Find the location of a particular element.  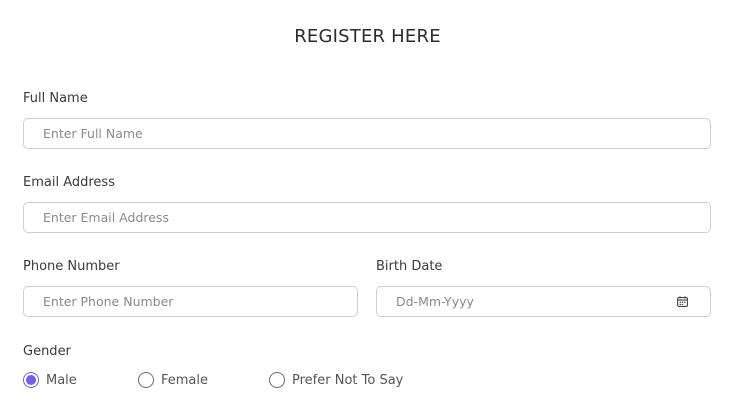

birth-date-field-container is located at coordinates (543, 301).